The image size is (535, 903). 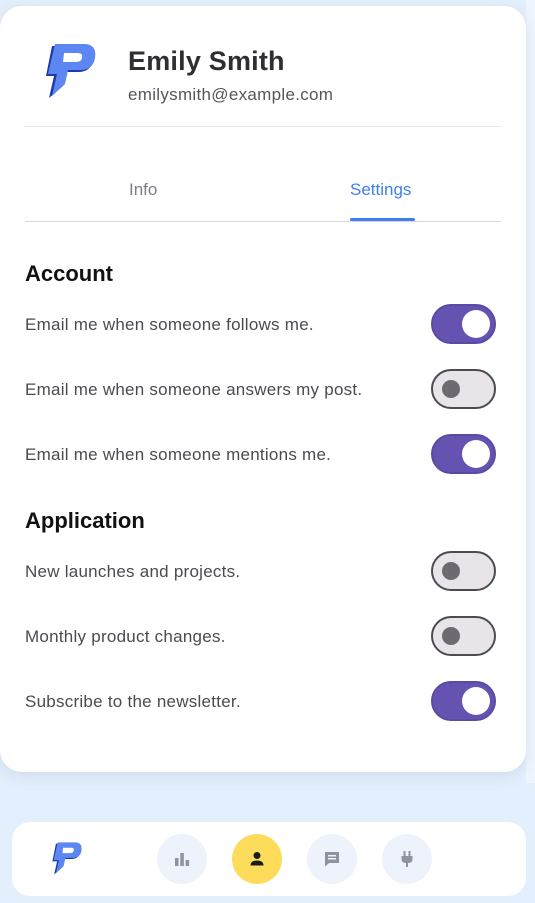 I want to click on setting-label-mentions: Email me when someone mentions me., so click(x=178, y=454).